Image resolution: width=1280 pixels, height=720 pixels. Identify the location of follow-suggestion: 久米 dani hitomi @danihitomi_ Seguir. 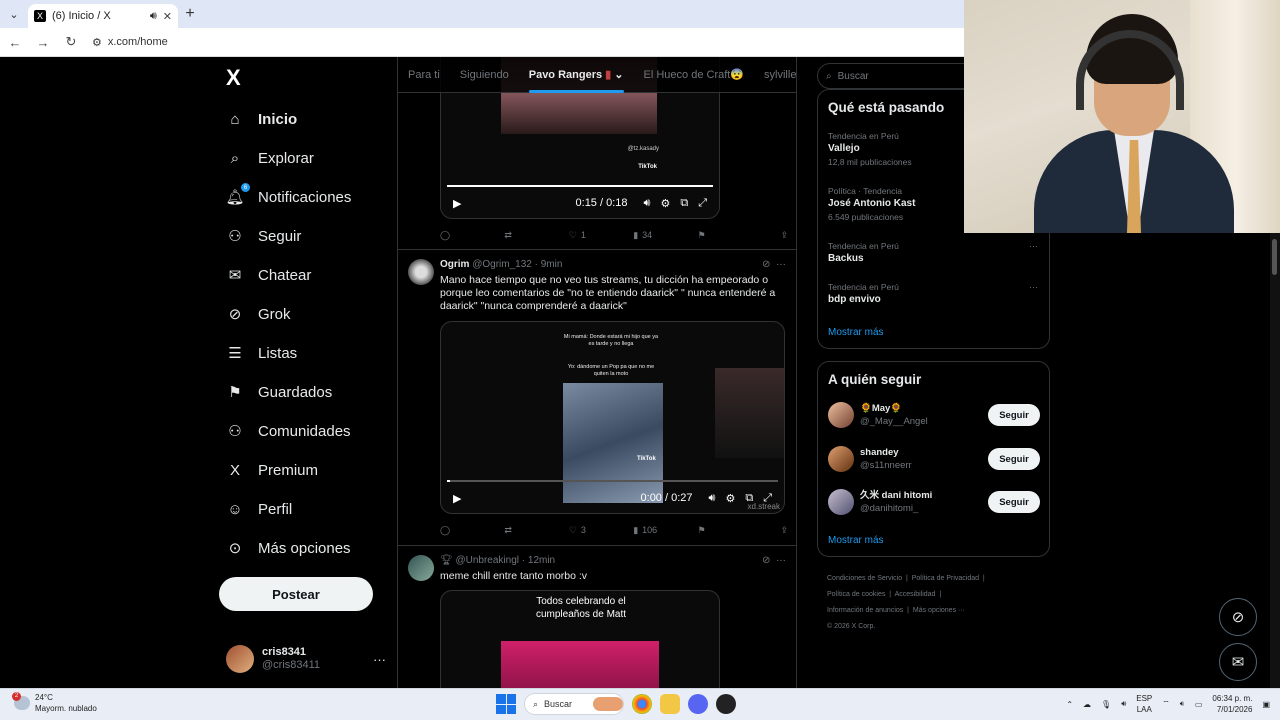
(934, 502).